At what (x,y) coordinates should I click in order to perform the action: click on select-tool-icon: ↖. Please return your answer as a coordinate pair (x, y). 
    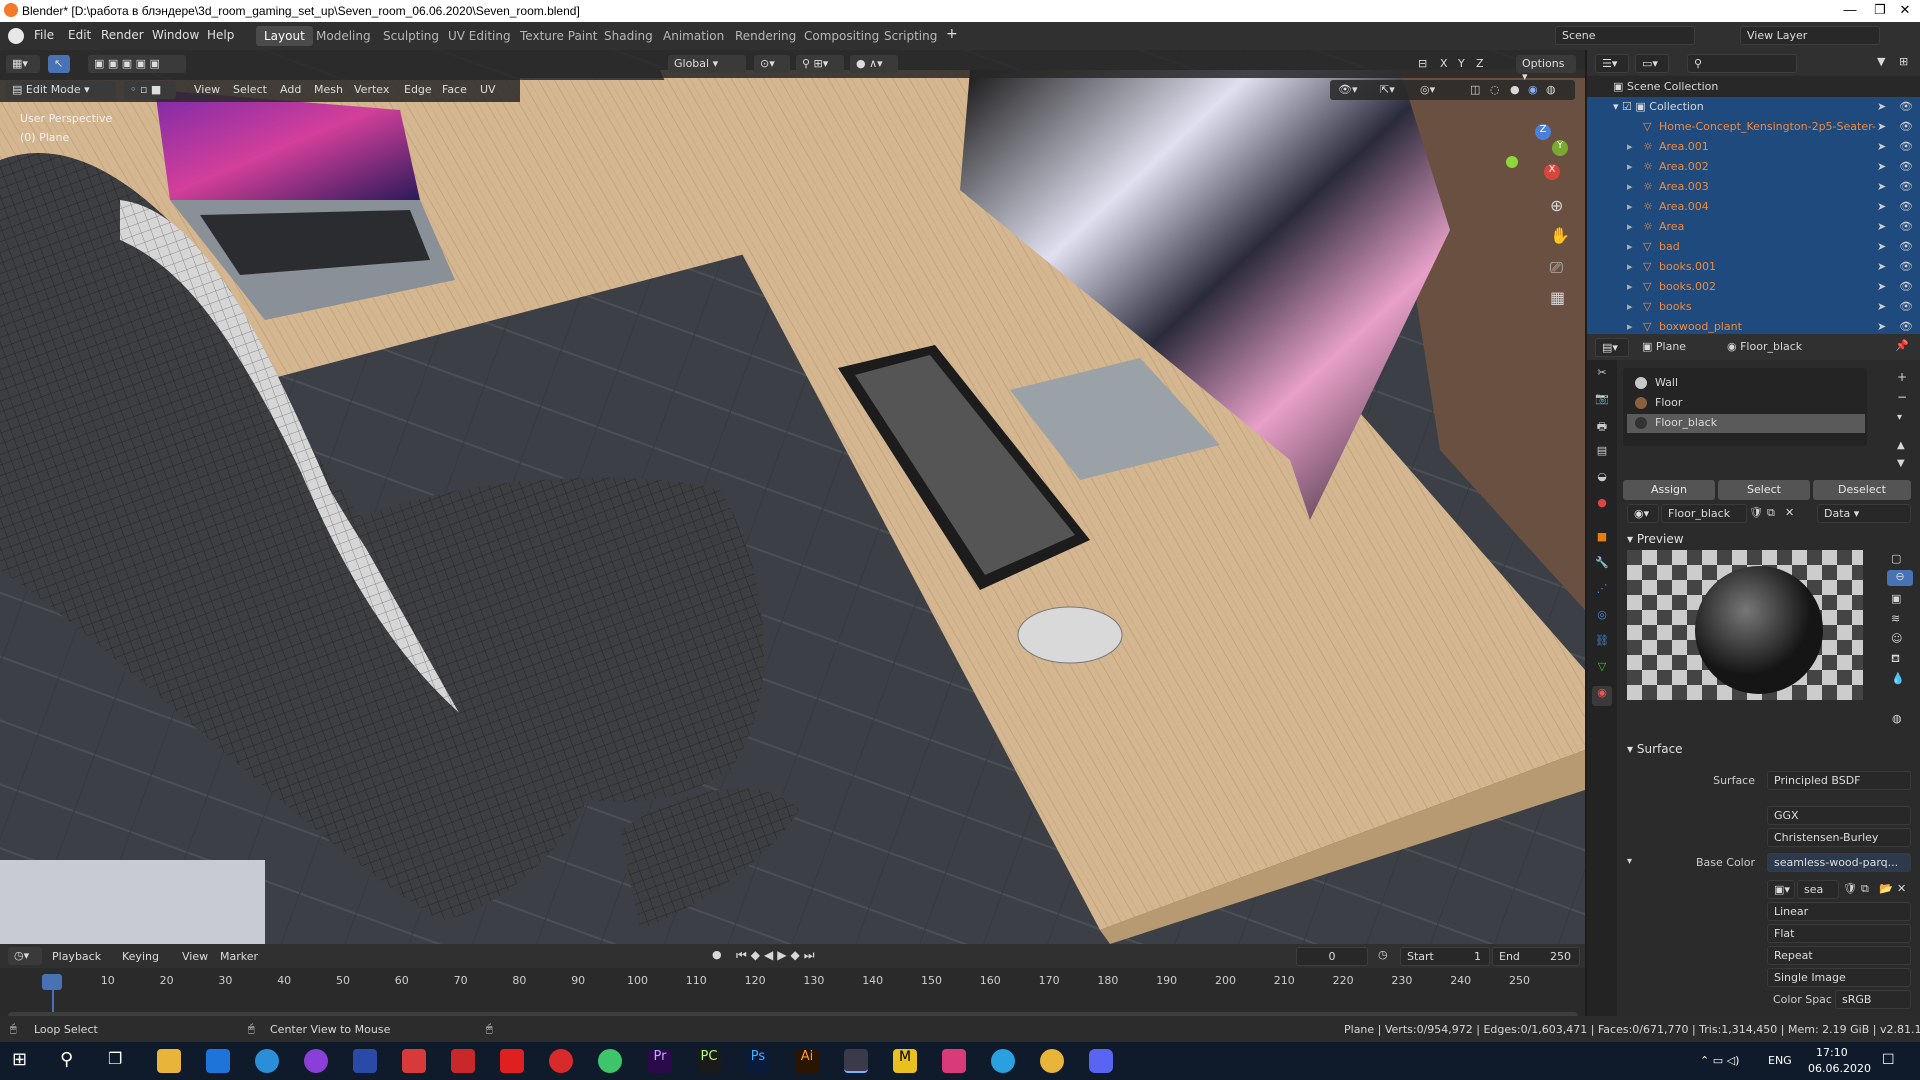
    Looking at the image, I should click on (59, 64).